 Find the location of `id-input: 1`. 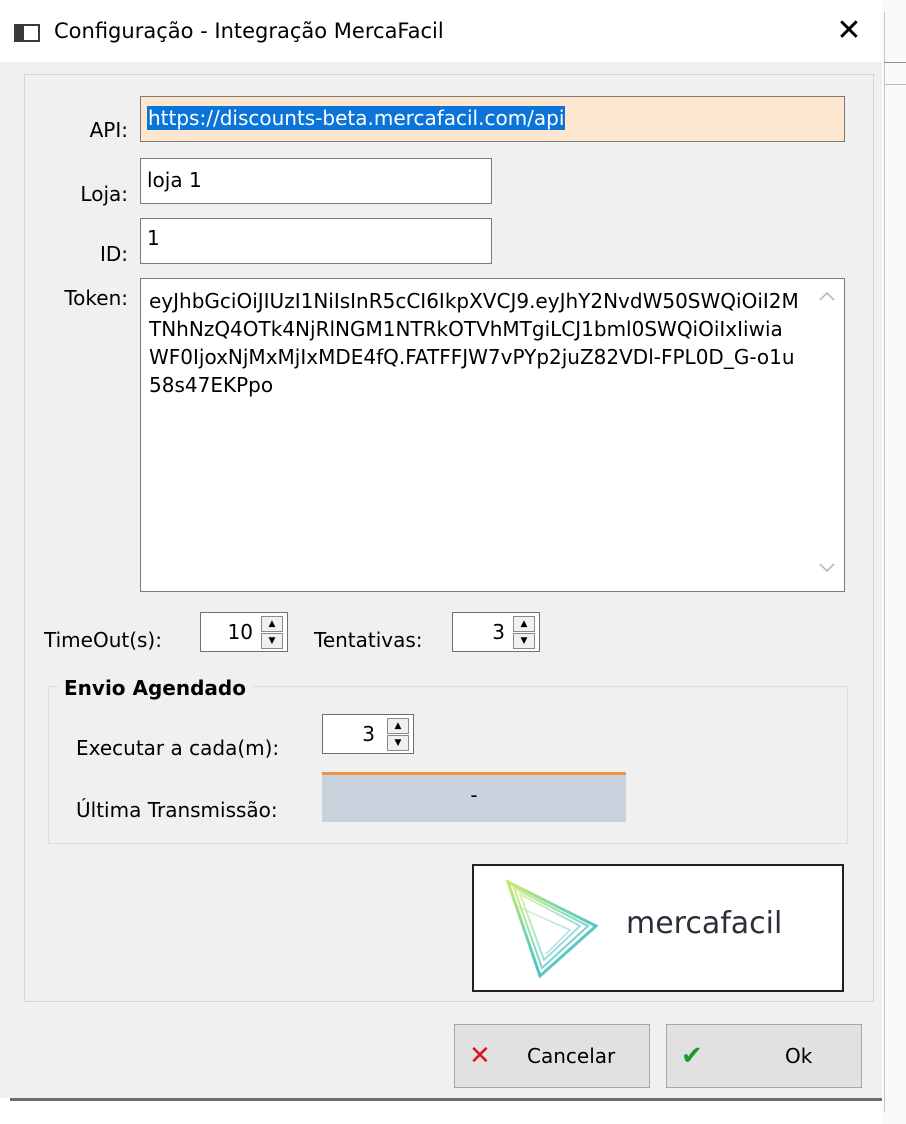

id-input: 1 is located at coordinates (316, 241).